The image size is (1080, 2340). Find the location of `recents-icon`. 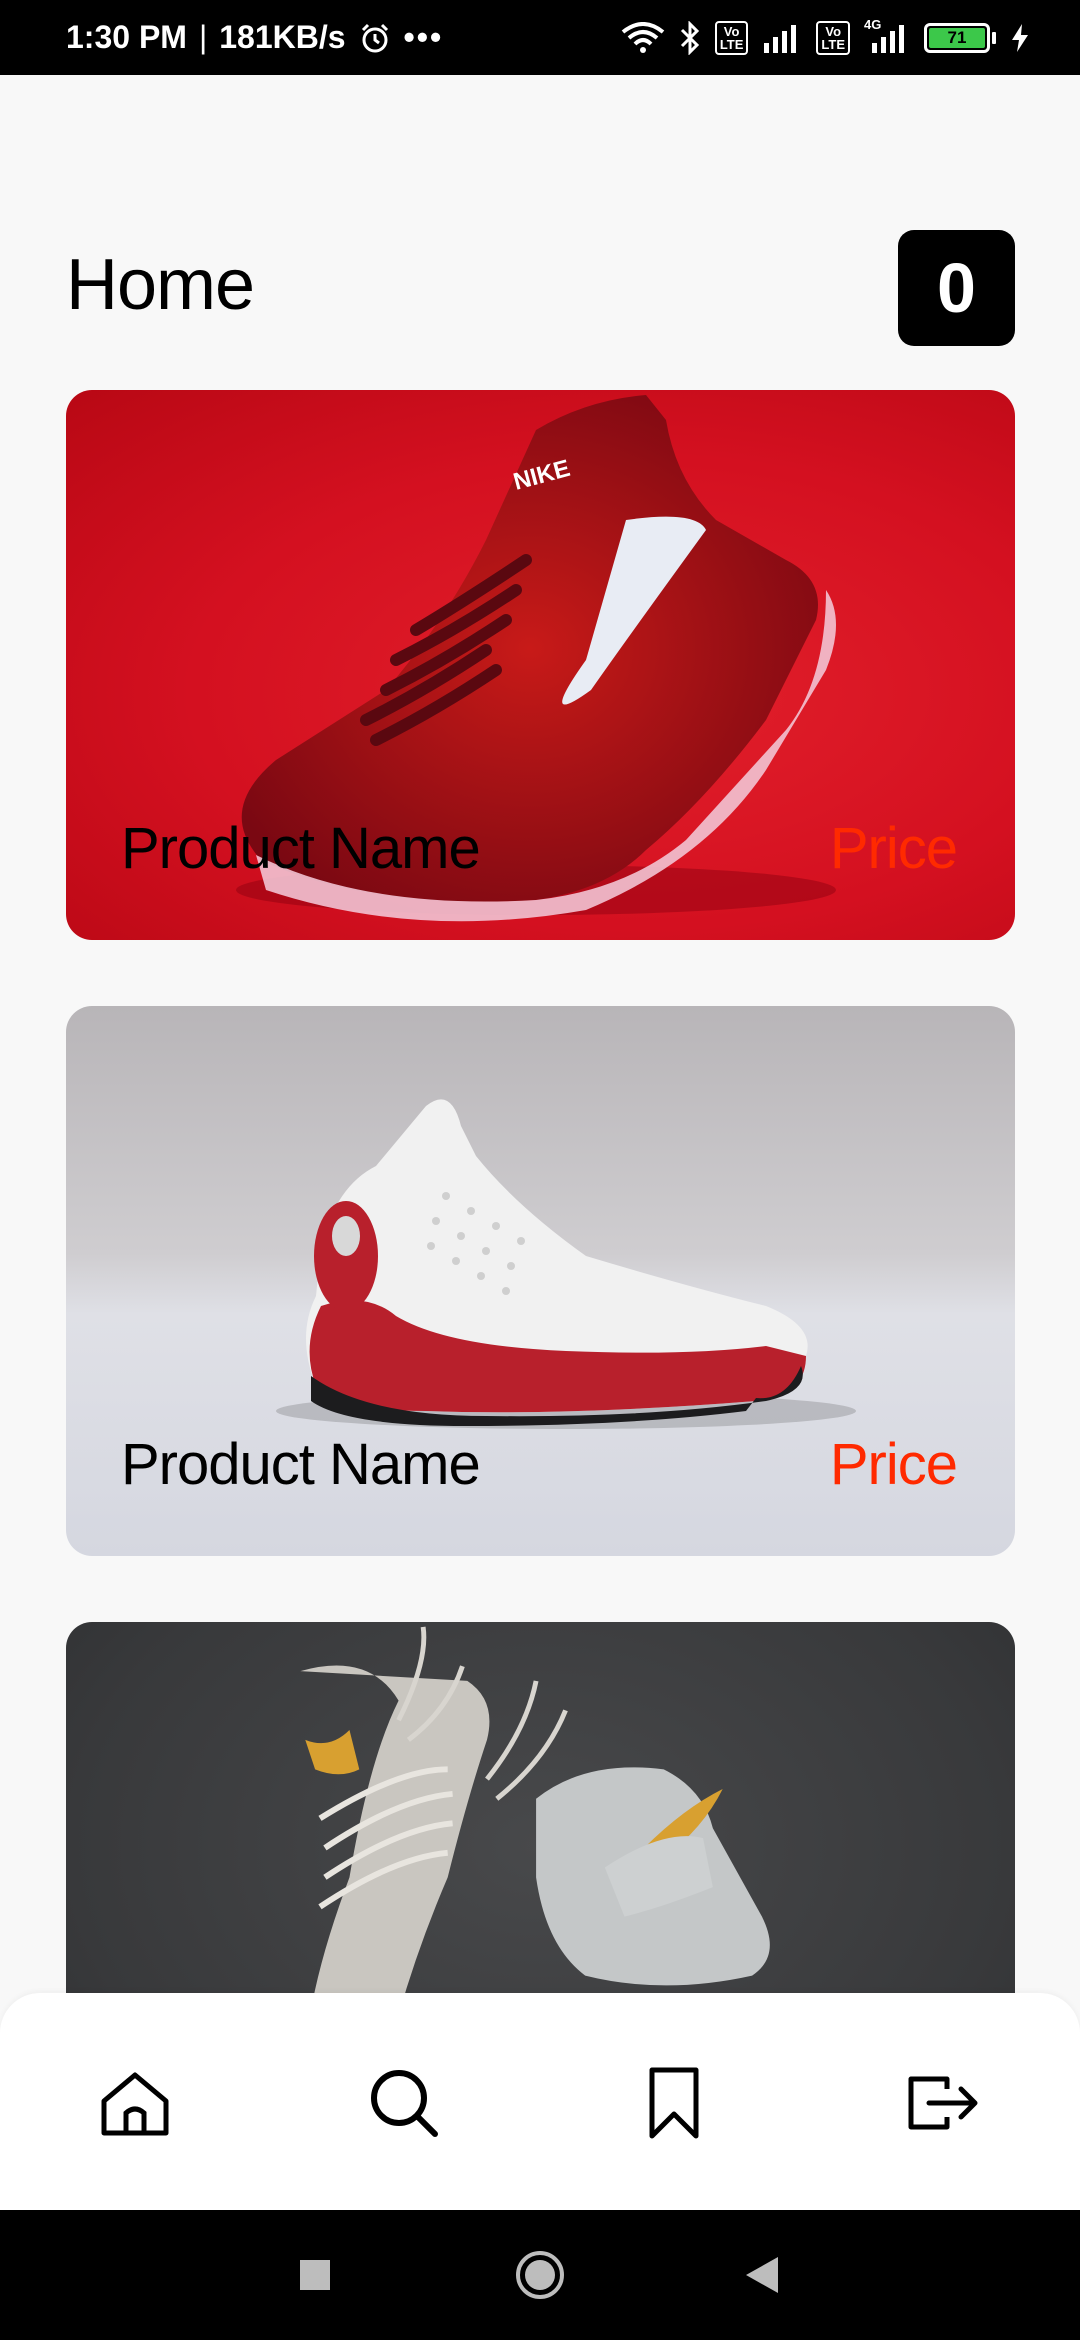

recents-icon is located at coordinates (315, 2275).